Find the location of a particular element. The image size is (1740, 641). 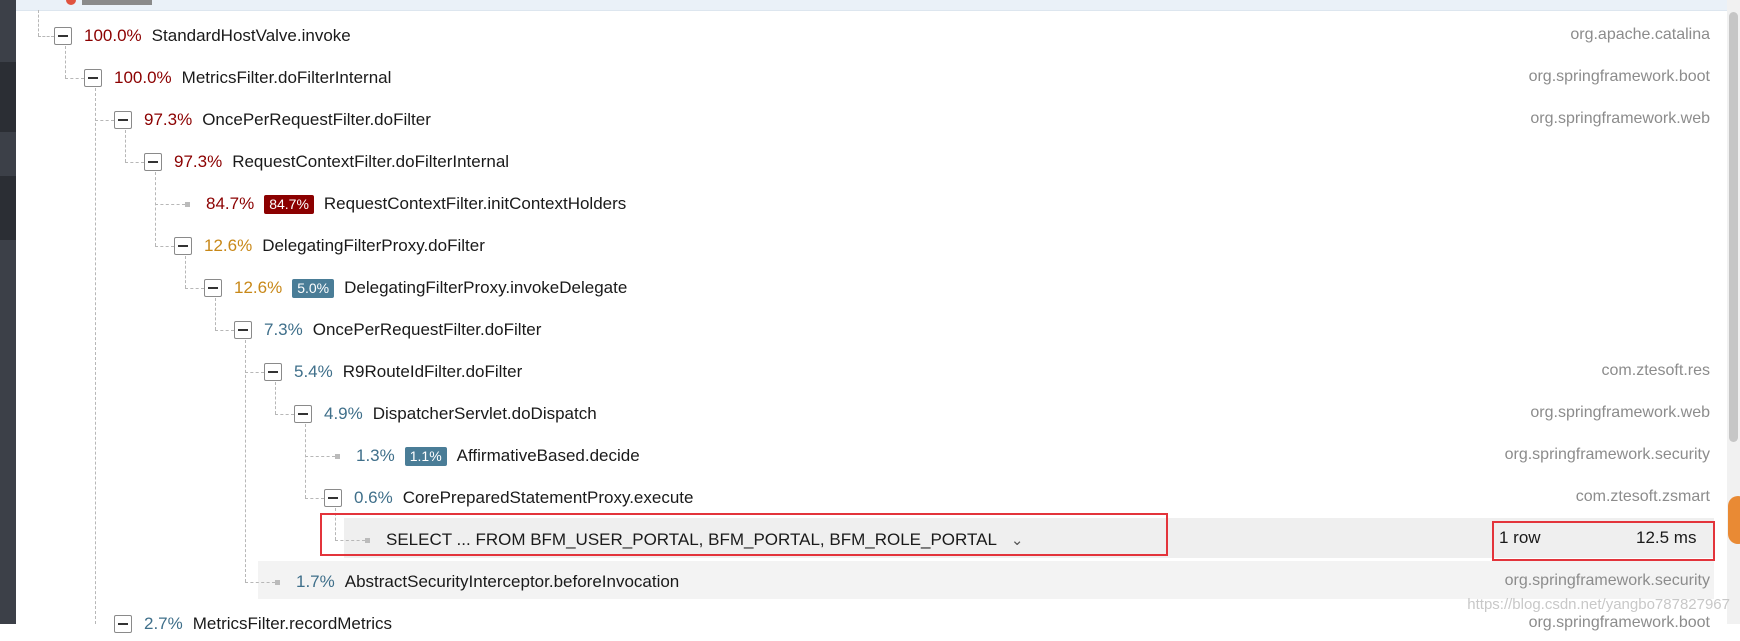

tree-row: 4.9% DispatcherServlet.doDispatch is located at coordinates (445, 414).